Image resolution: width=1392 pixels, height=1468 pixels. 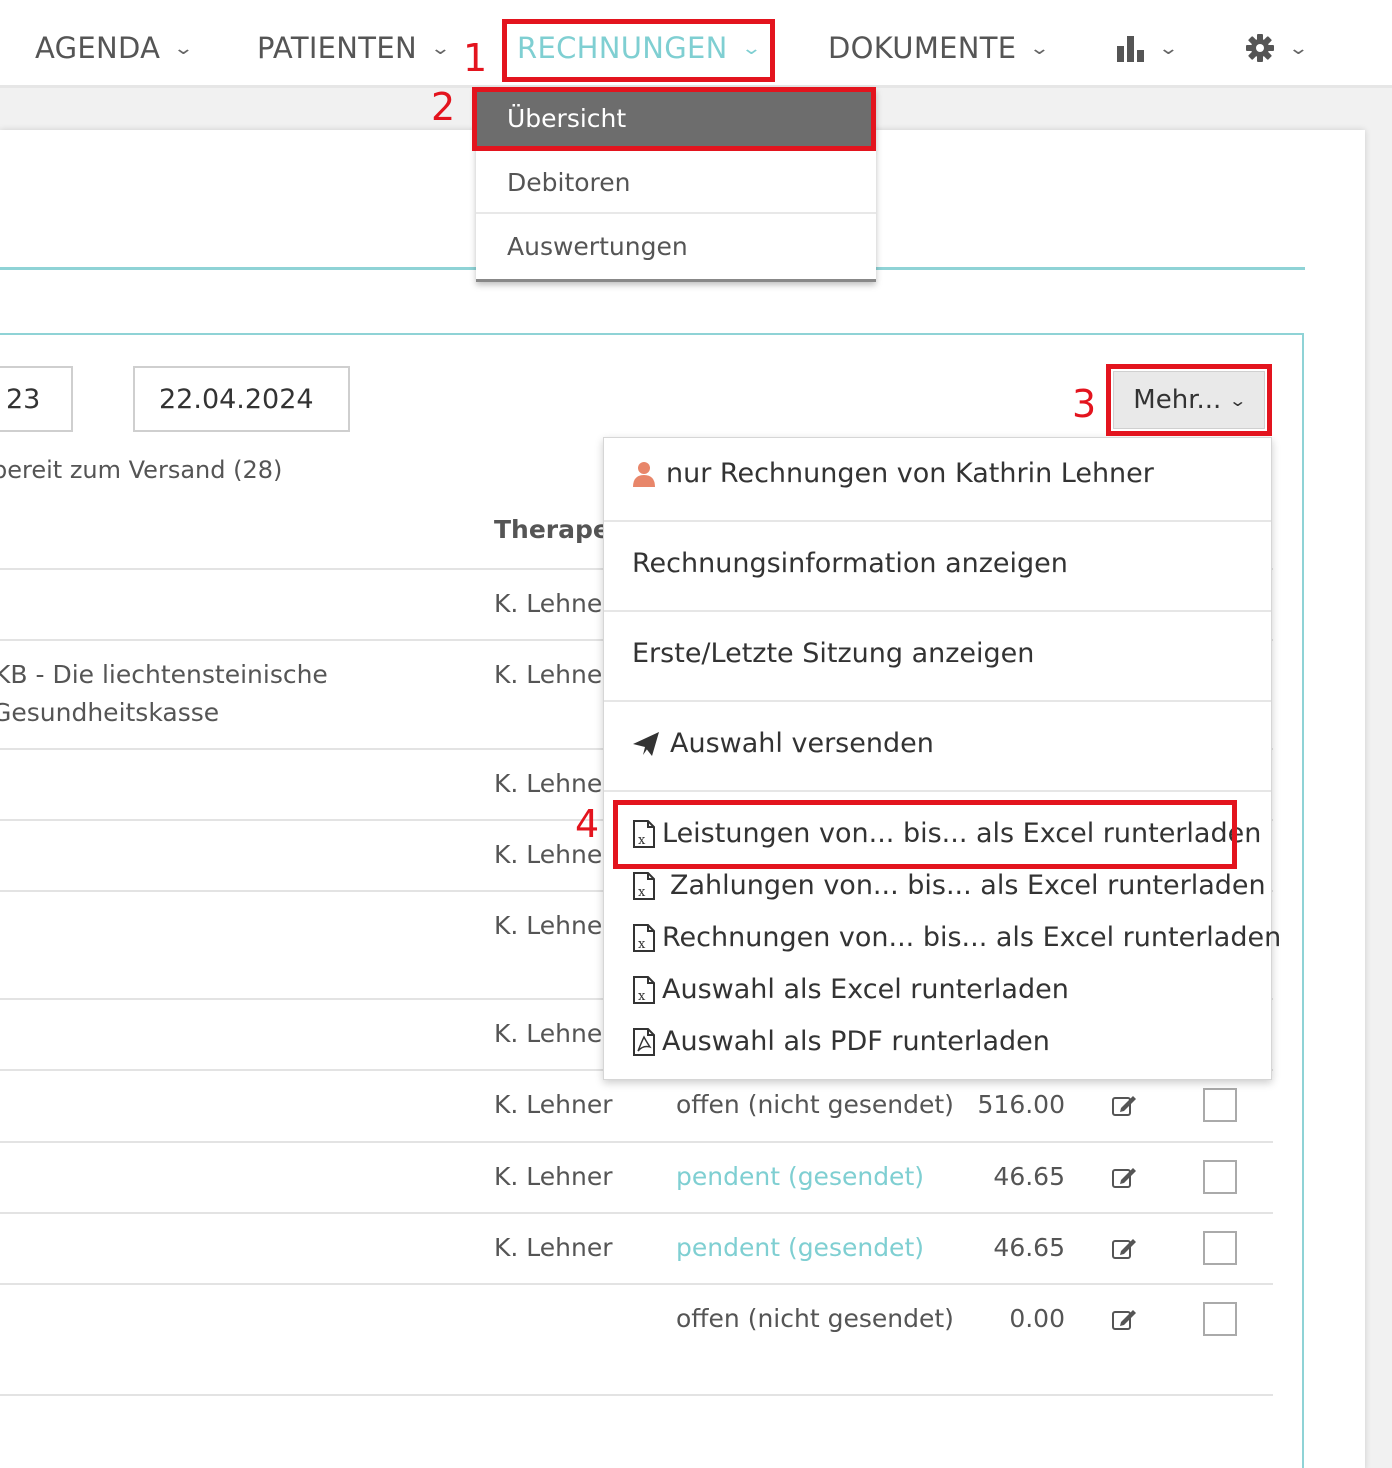 I want to click on menu-item-label: nur Rechnungen von Kathrin Lehner, so click(x=910, y=473).